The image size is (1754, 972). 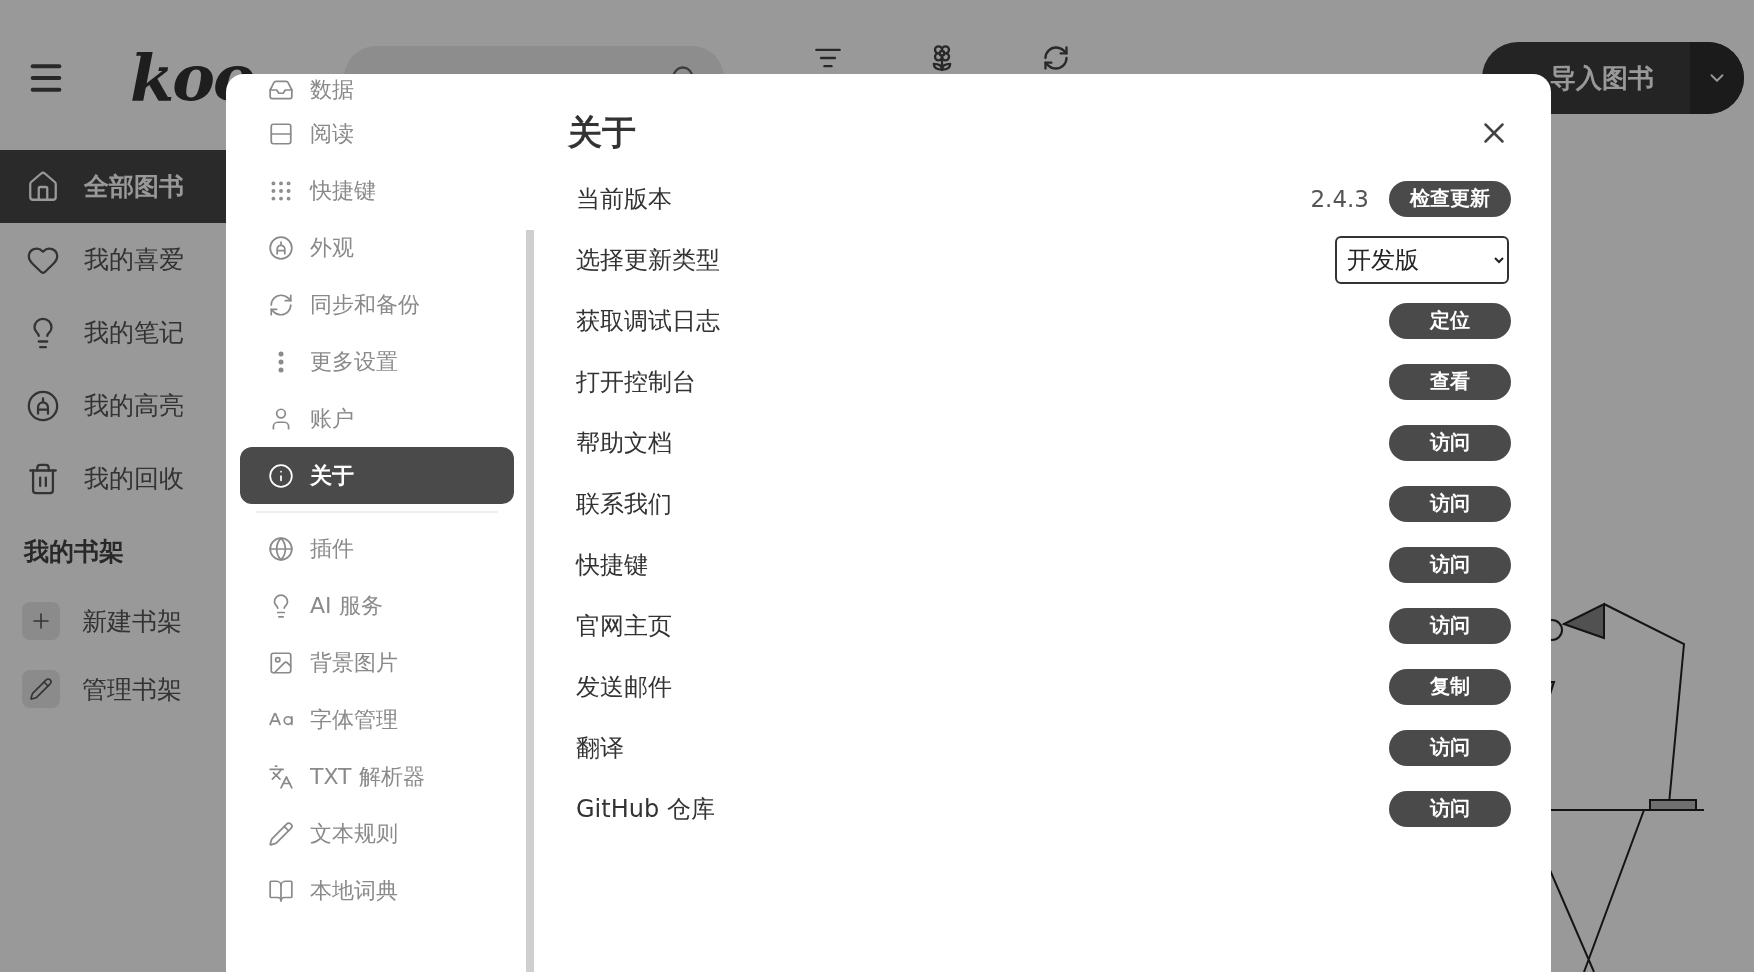 What do you see at coordinates (1422, 259) in the screenshot?
I see `update-type-select: 开发版` at bounding box center [1422, 259].